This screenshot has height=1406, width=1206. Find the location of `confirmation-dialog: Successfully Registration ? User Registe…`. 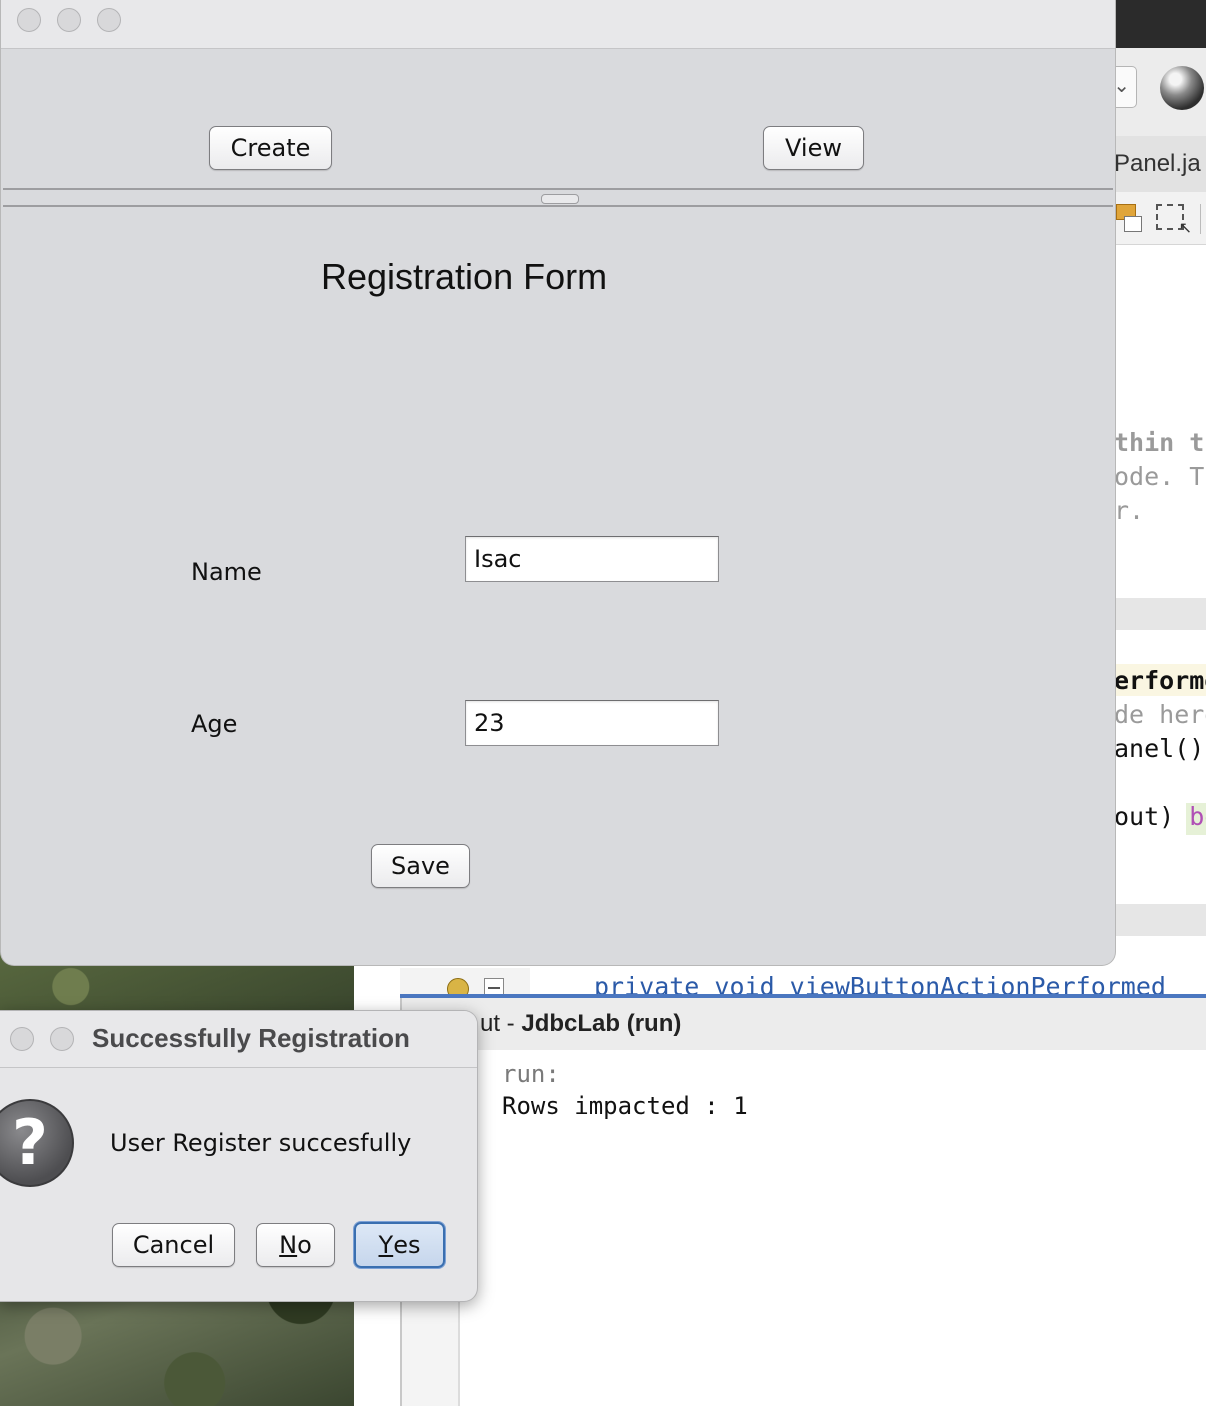

confirmation-dialog: Successfully Registration ? User Registe… is located at coordinates (239, 1156).